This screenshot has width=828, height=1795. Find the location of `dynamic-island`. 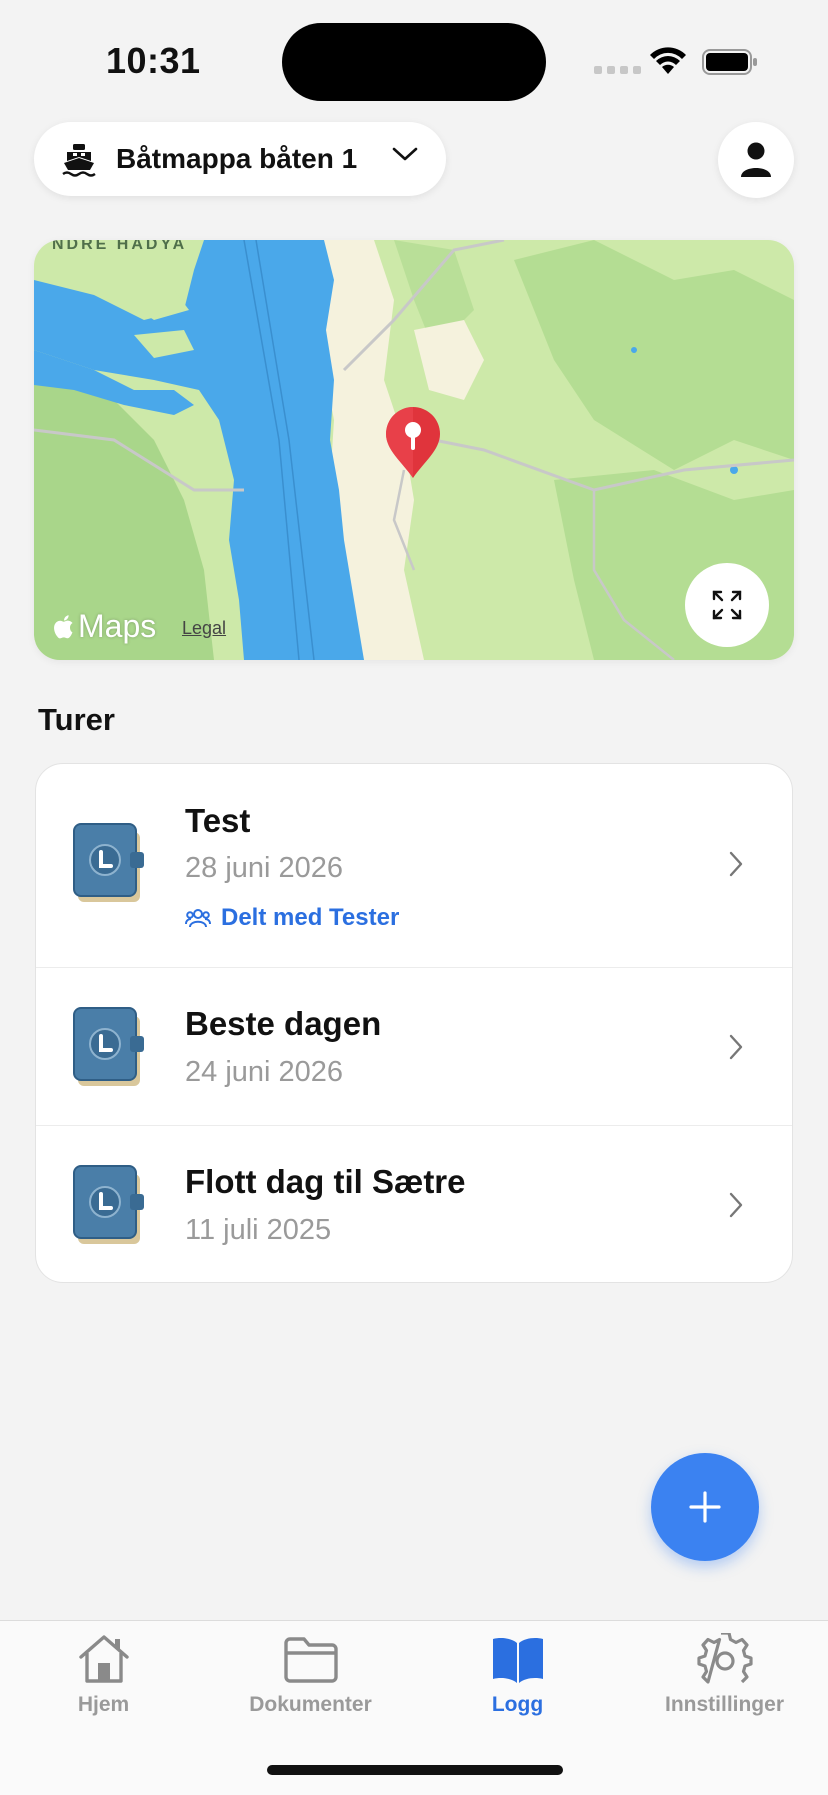

dynamic-island is located at coordinates (414, 62).